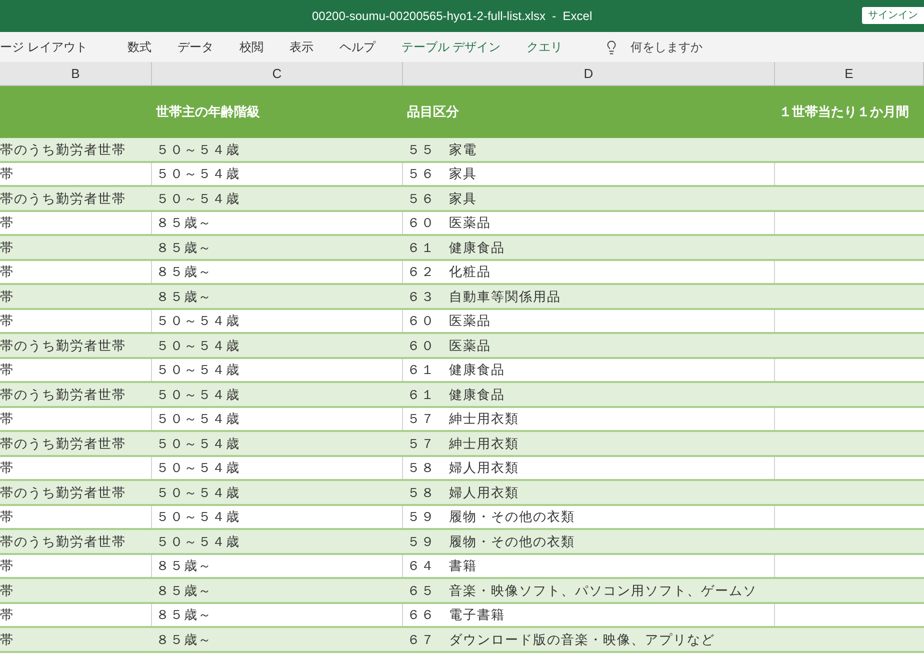 The width and height of the screenshot is (924, 660). I want to click on ribbon-tab: ヘルプ, so click(357, 47).